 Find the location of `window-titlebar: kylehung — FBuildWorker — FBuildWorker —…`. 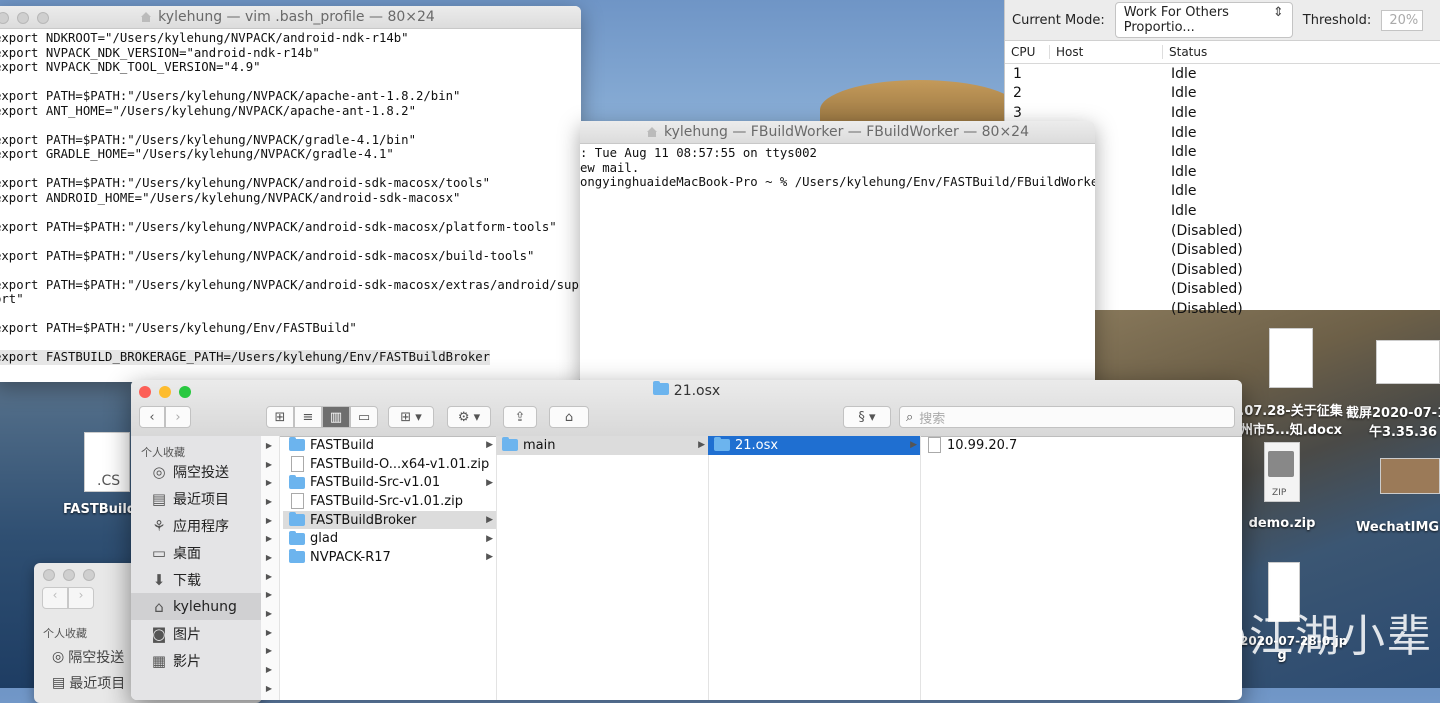

window-titlebar: kylehung — FBuildWorker — FBuildWorker —… is located at coordinates (837, 132).